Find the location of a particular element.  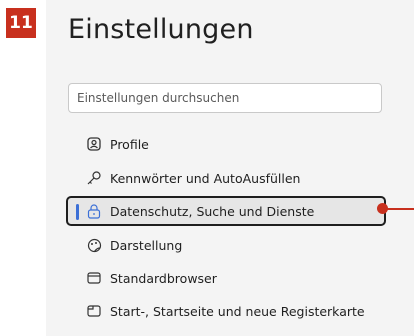

selection-indicator is located at coordinates (77, 212).